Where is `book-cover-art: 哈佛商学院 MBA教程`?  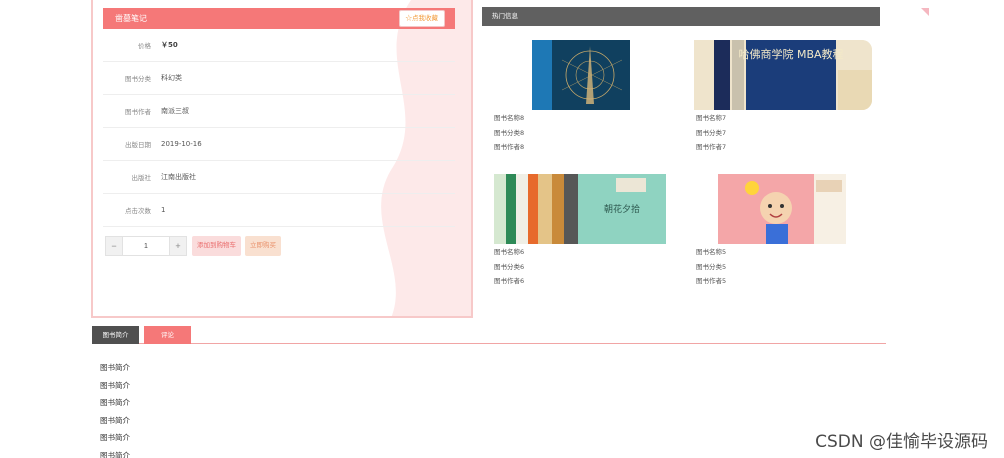
book-cover-art: 哈佛商学院 MBA教程 is located at coordinates (783, 75).